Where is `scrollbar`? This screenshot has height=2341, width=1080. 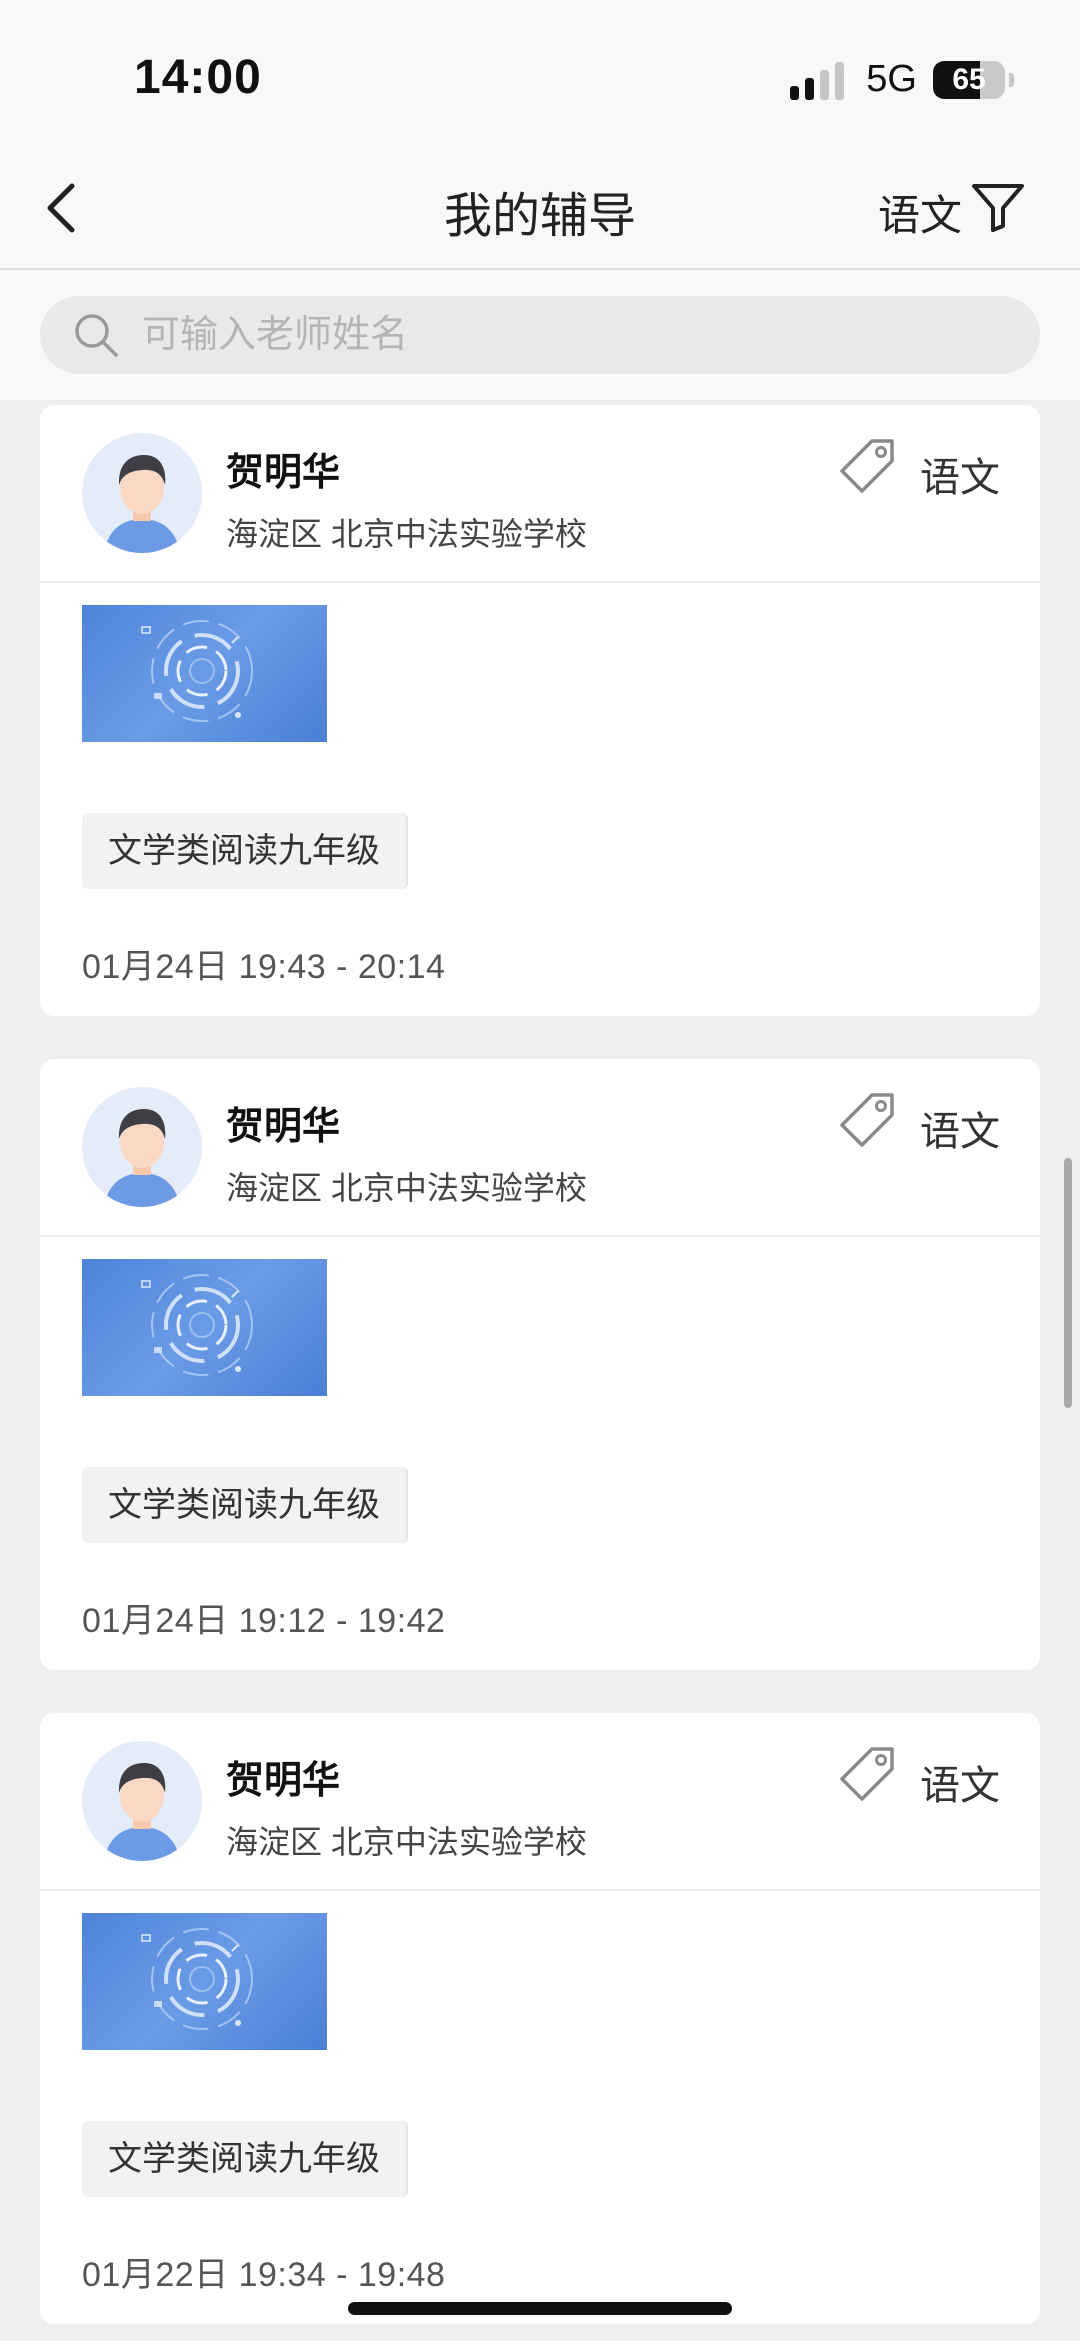
scrollbar is located at coordinates (1068, 1283).